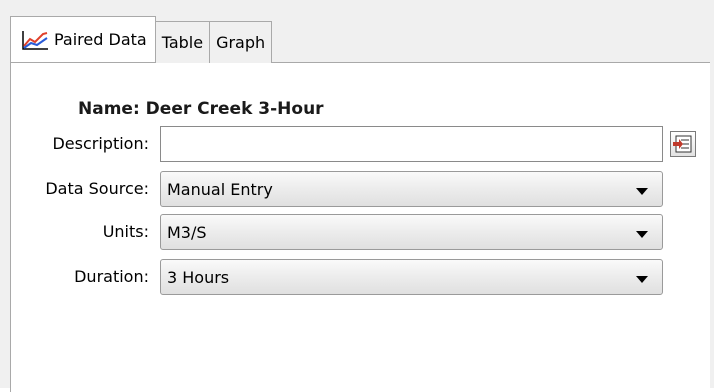 Image resolution: width=714 pixels, height=392 pixels. I want to click on units-select: M3/S, so click(411, 232).